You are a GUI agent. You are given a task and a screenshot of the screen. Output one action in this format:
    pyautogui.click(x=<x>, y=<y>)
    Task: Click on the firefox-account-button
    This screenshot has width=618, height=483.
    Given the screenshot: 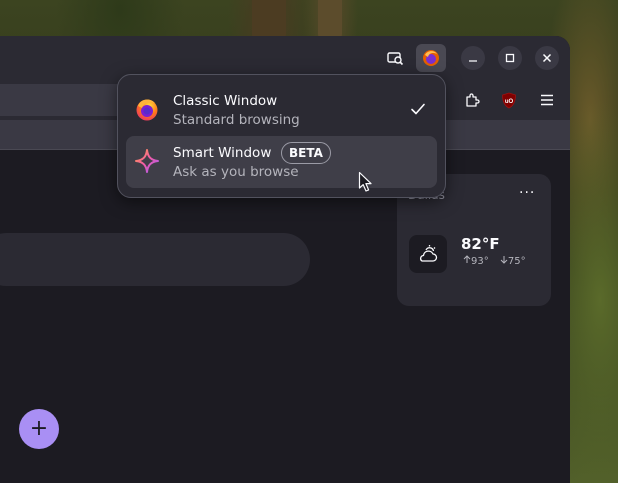 What is the action you would take?
    pyautogui.click(x=431, y=58)
    